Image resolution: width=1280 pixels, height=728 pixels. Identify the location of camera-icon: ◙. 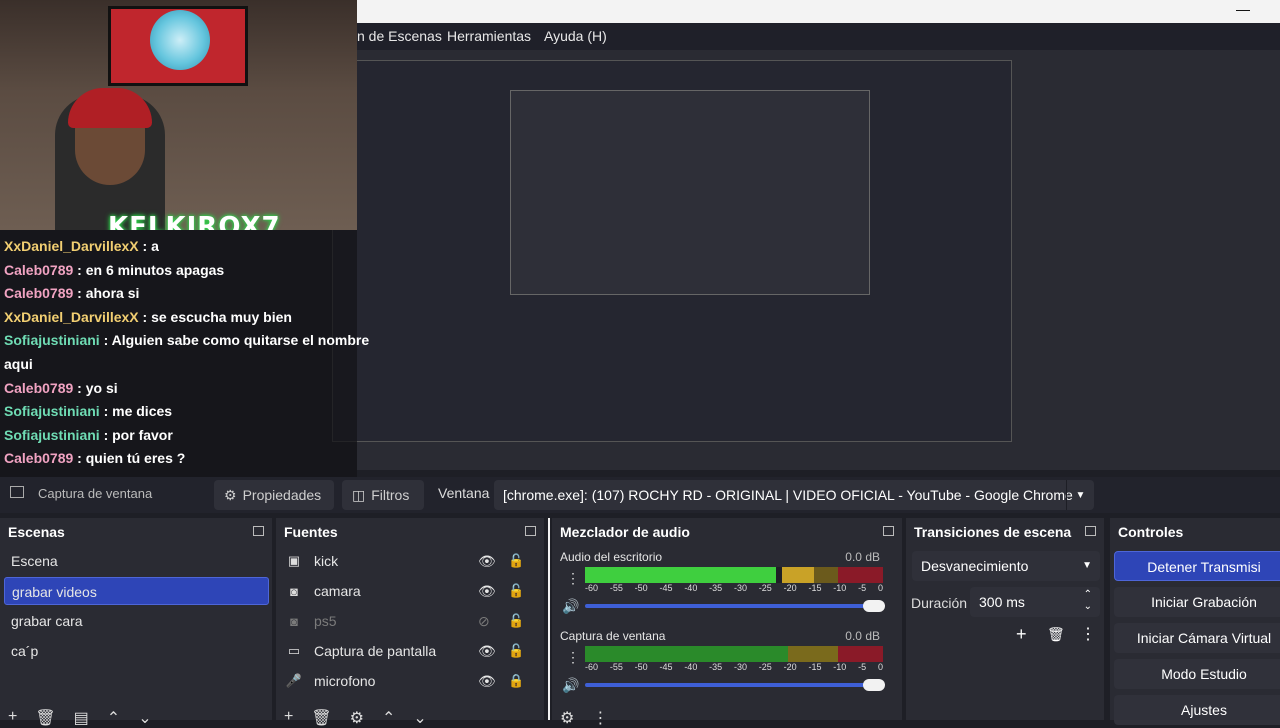
(294, 621).